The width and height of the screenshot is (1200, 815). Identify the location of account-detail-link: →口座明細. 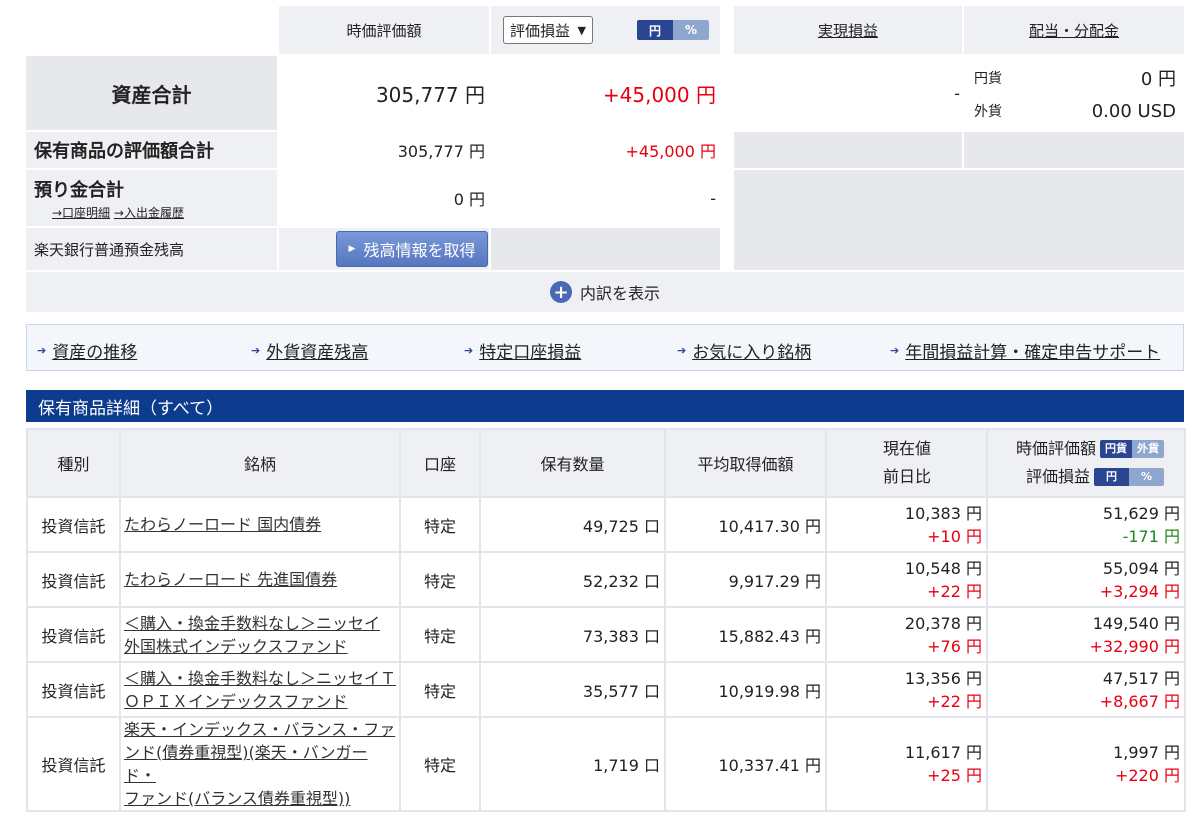
(81, 213).